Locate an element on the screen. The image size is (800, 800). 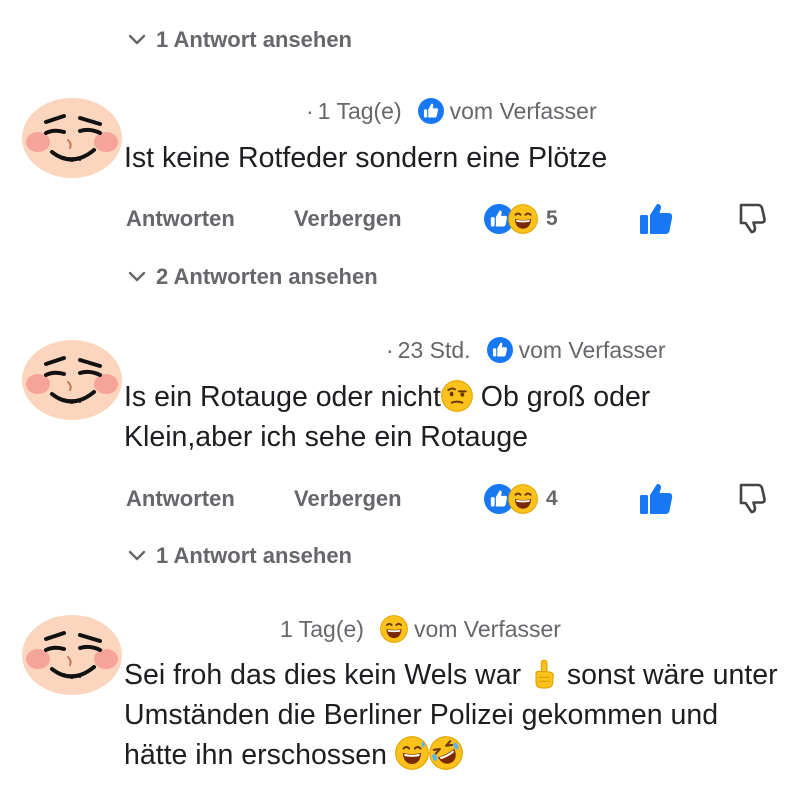
view-replies-link: 2 Antworten ansehen is located at coordinates (253, 277).